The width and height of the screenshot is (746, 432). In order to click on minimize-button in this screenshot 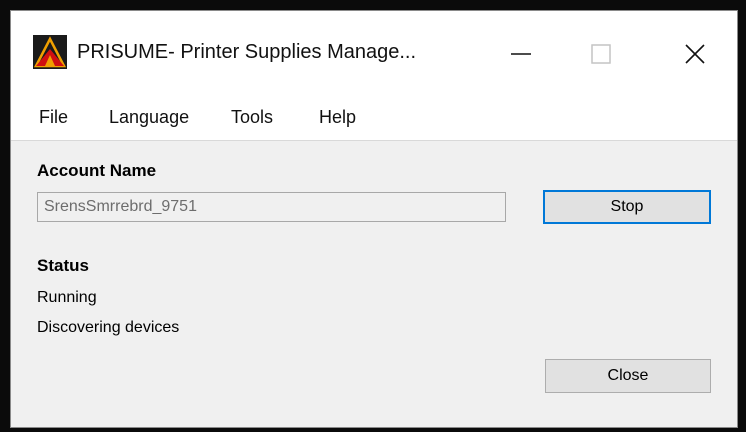, I will do `click(521, 53)`.